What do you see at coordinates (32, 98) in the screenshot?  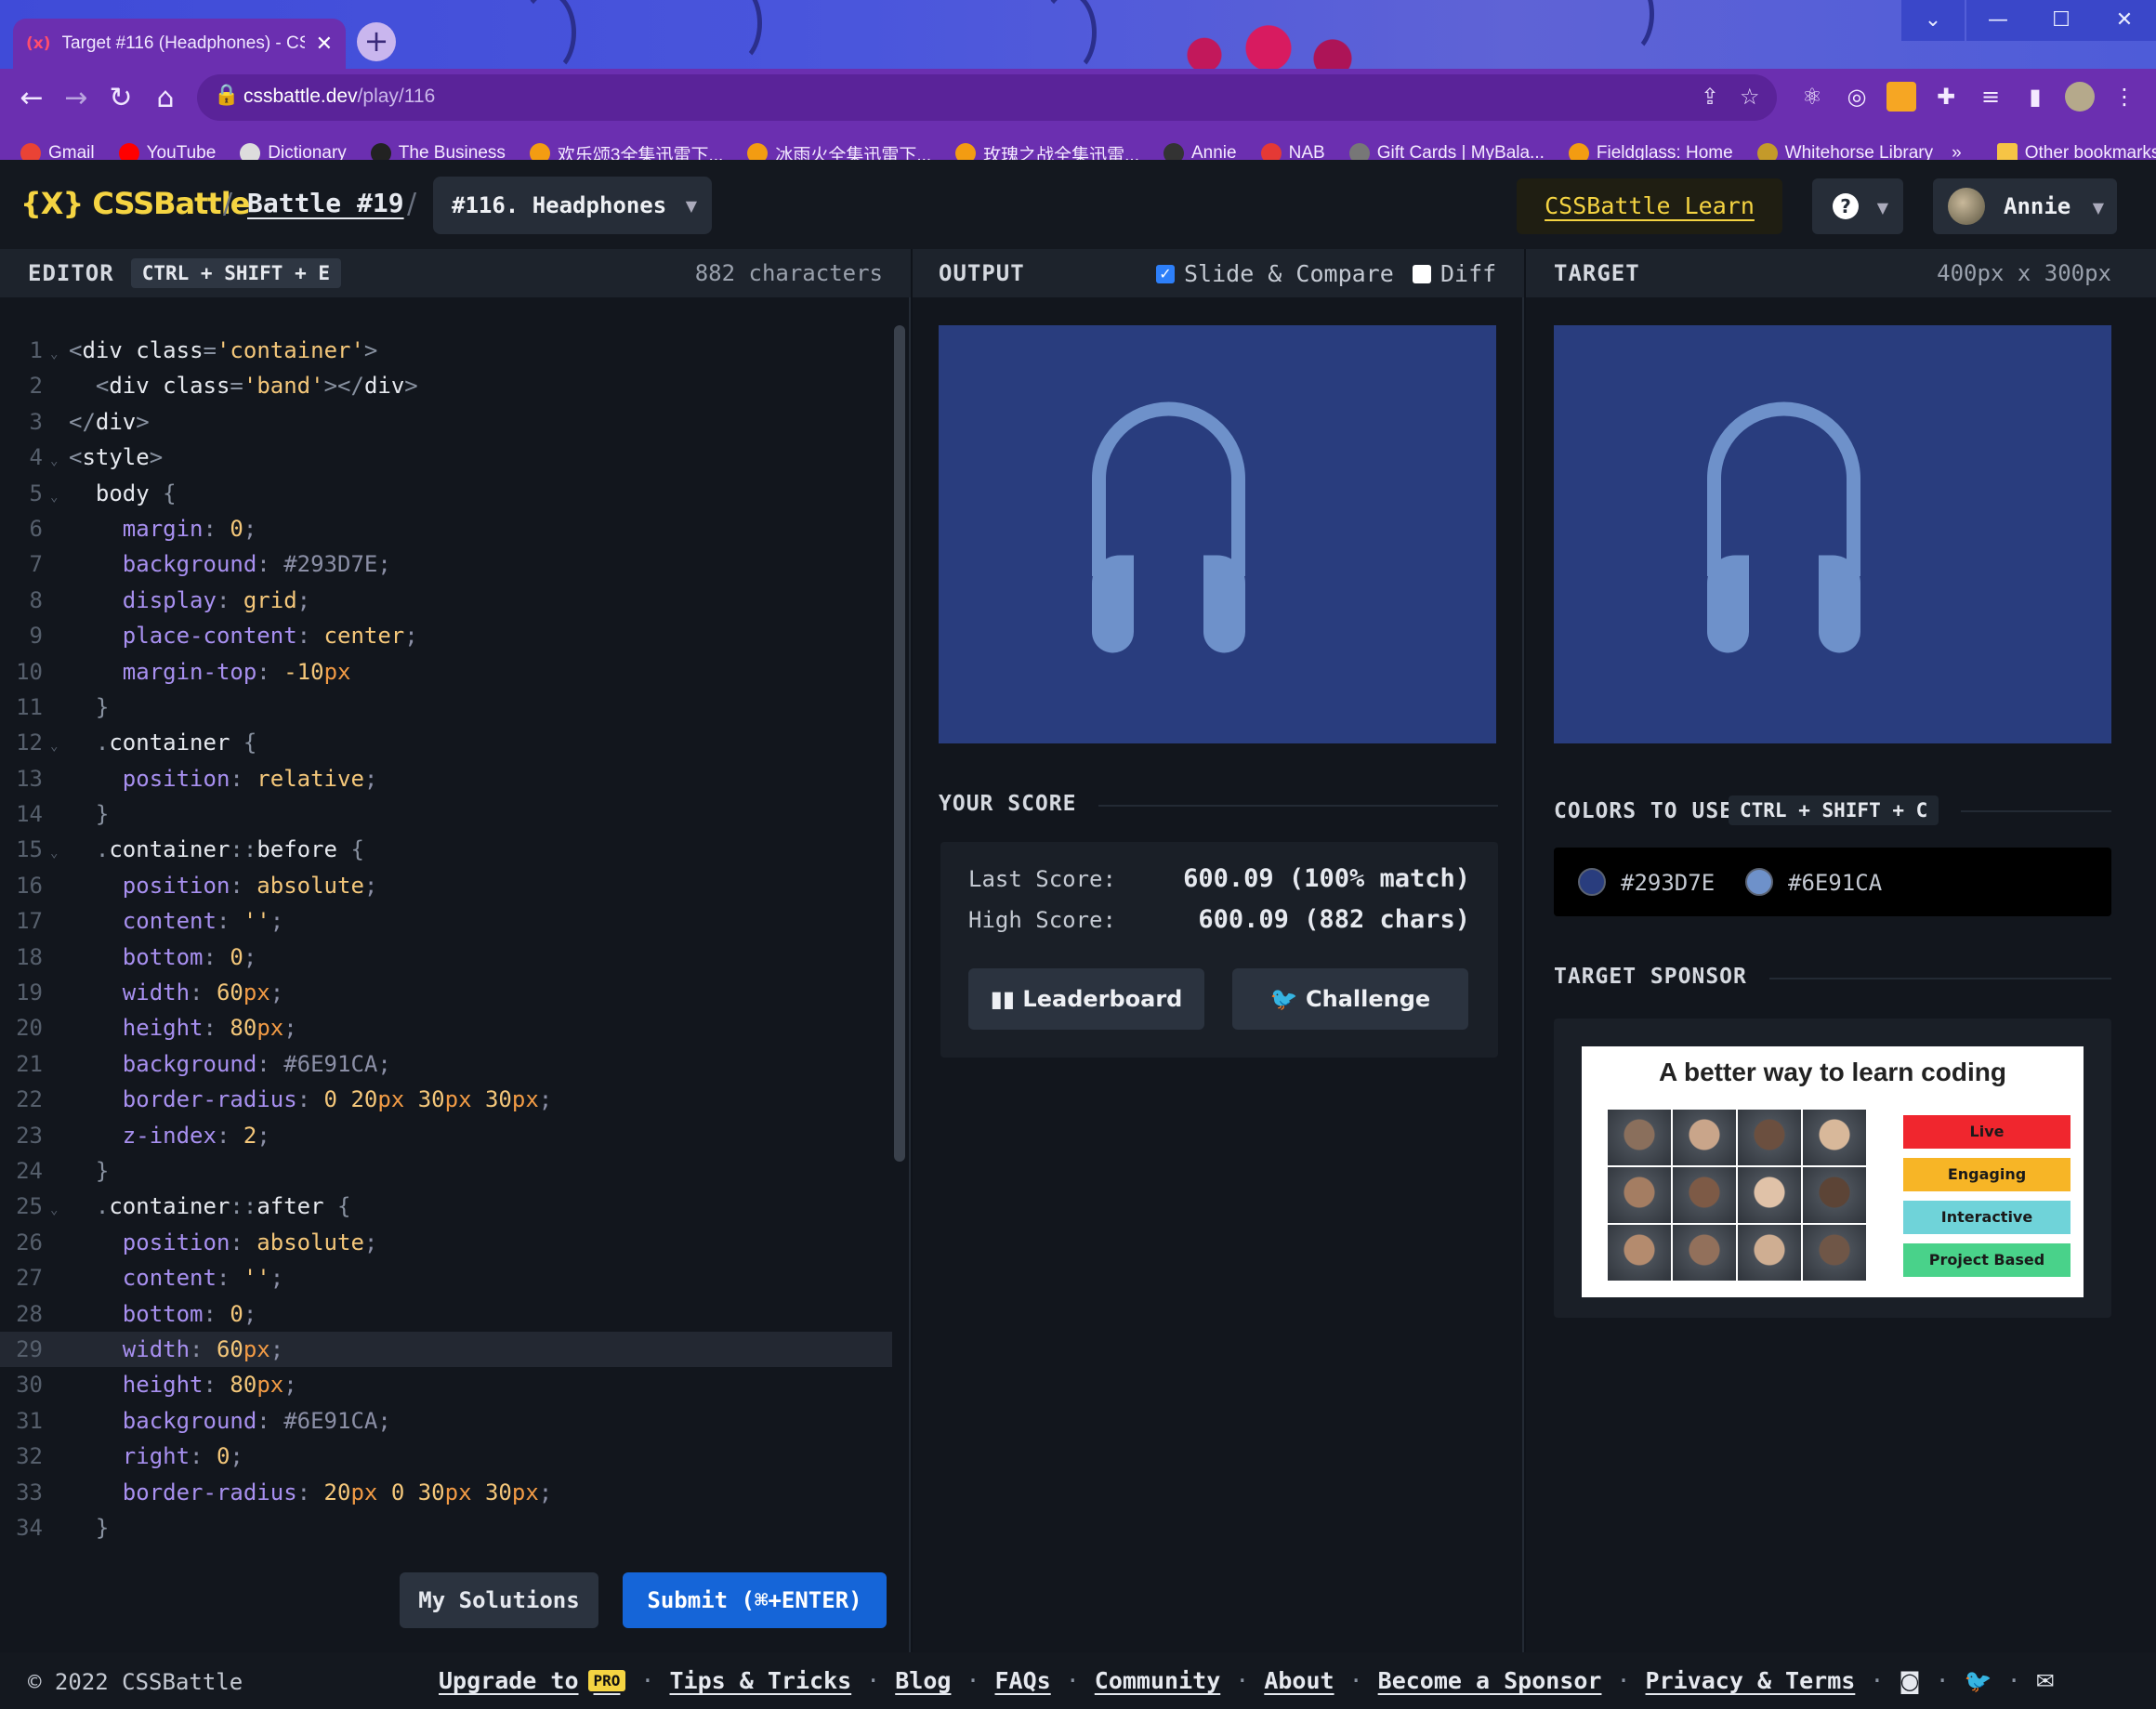 I see `back-arrow-icon: ←` at bounding box center [32, 98].